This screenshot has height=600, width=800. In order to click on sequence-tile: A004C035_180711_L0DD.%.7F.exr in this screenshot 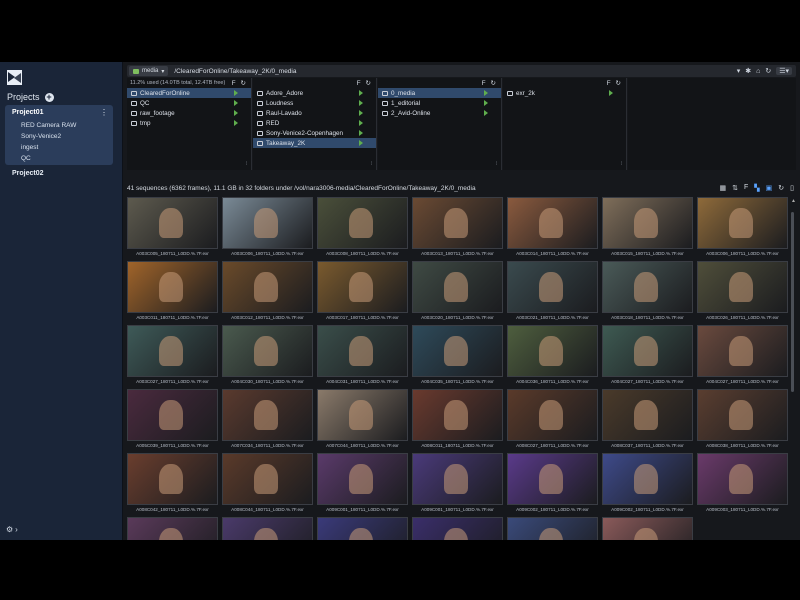, I will do `click(457, 357)`.